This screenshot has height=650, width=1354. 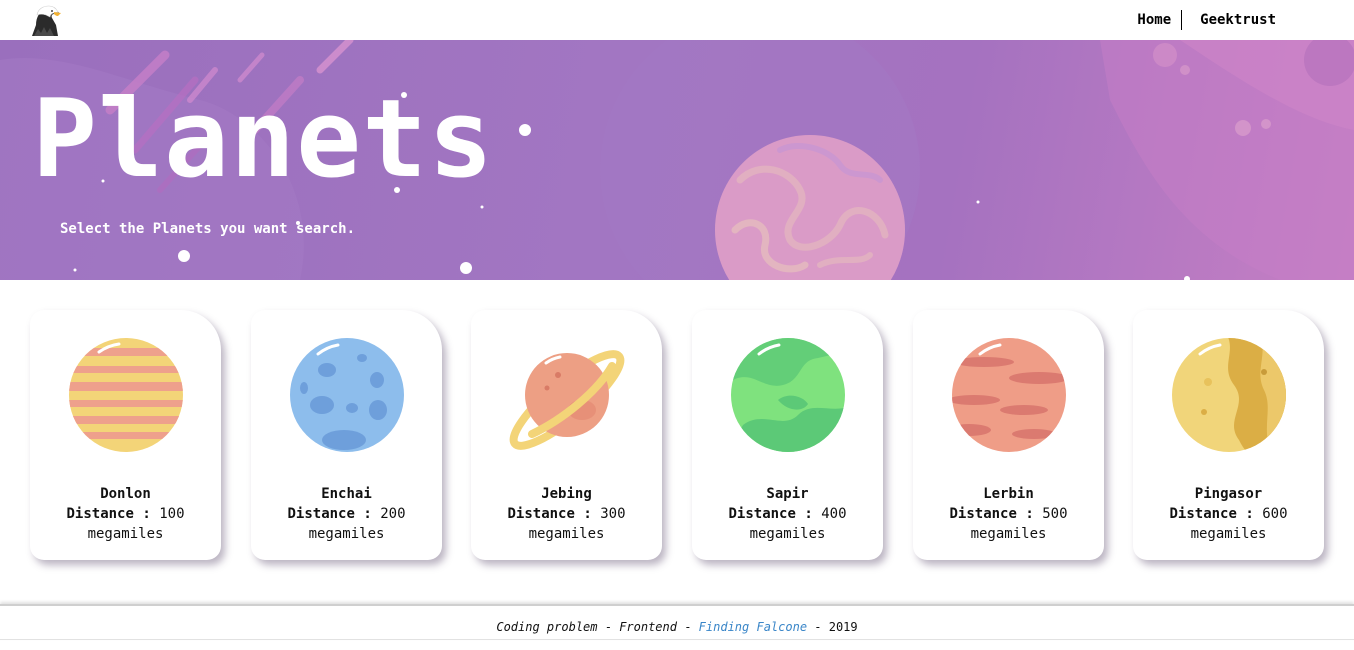 I want to click on red-planet-icon, so click(x=1009, y=395).